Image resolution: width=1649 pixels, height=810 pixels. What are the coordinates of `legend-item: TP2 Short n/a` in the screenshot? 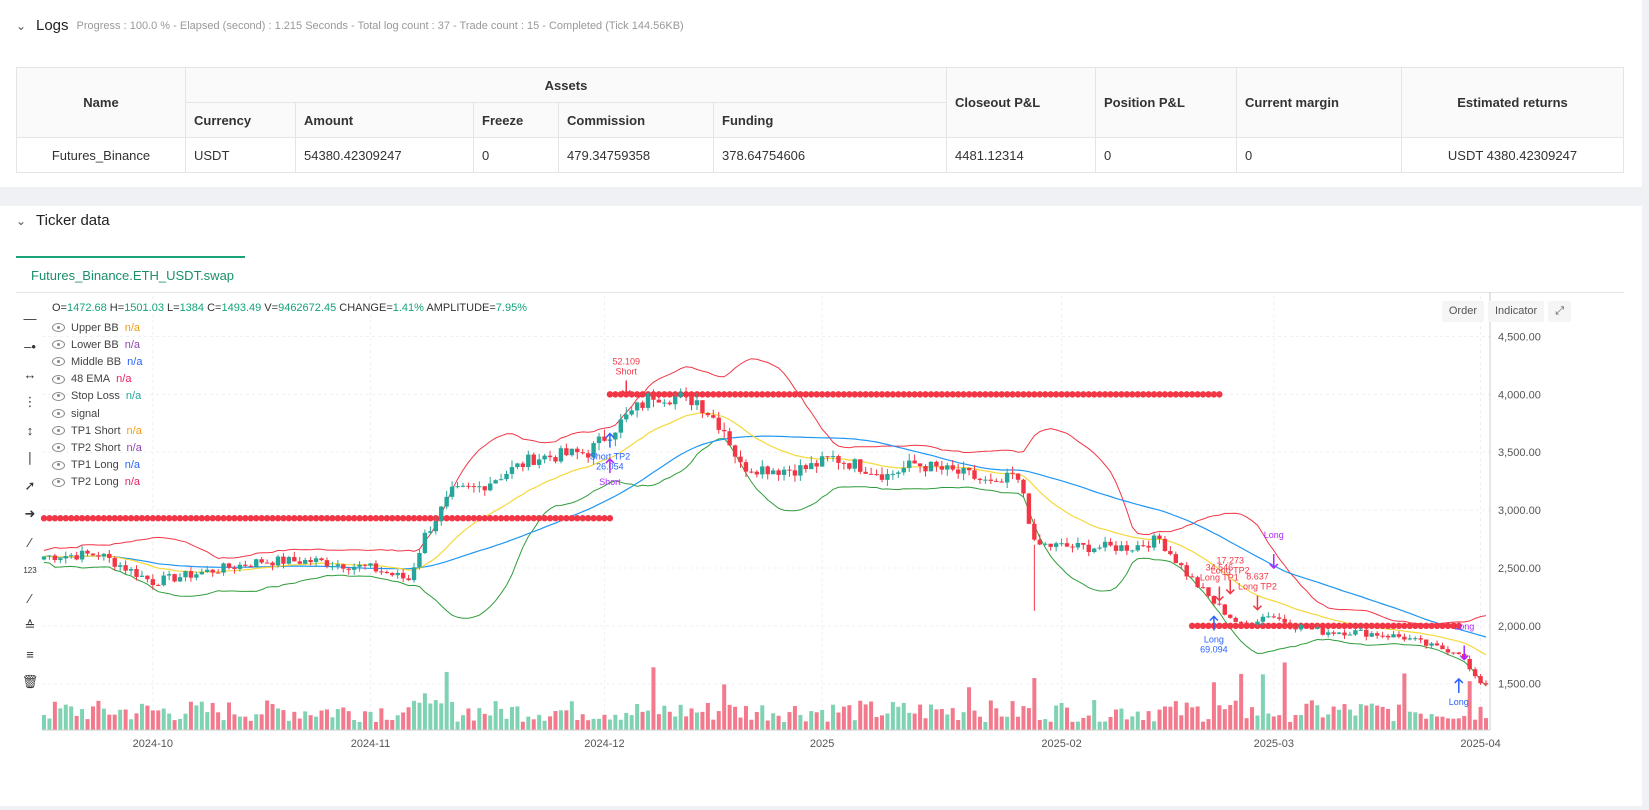 It's located at (289, 447).